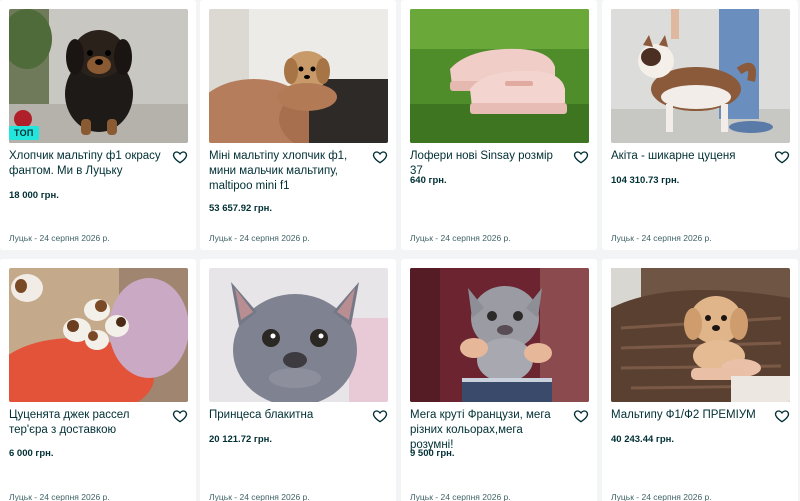 The image size is (800, 501). I want to click on listing-photo-jack-russell, so click(98, 335).